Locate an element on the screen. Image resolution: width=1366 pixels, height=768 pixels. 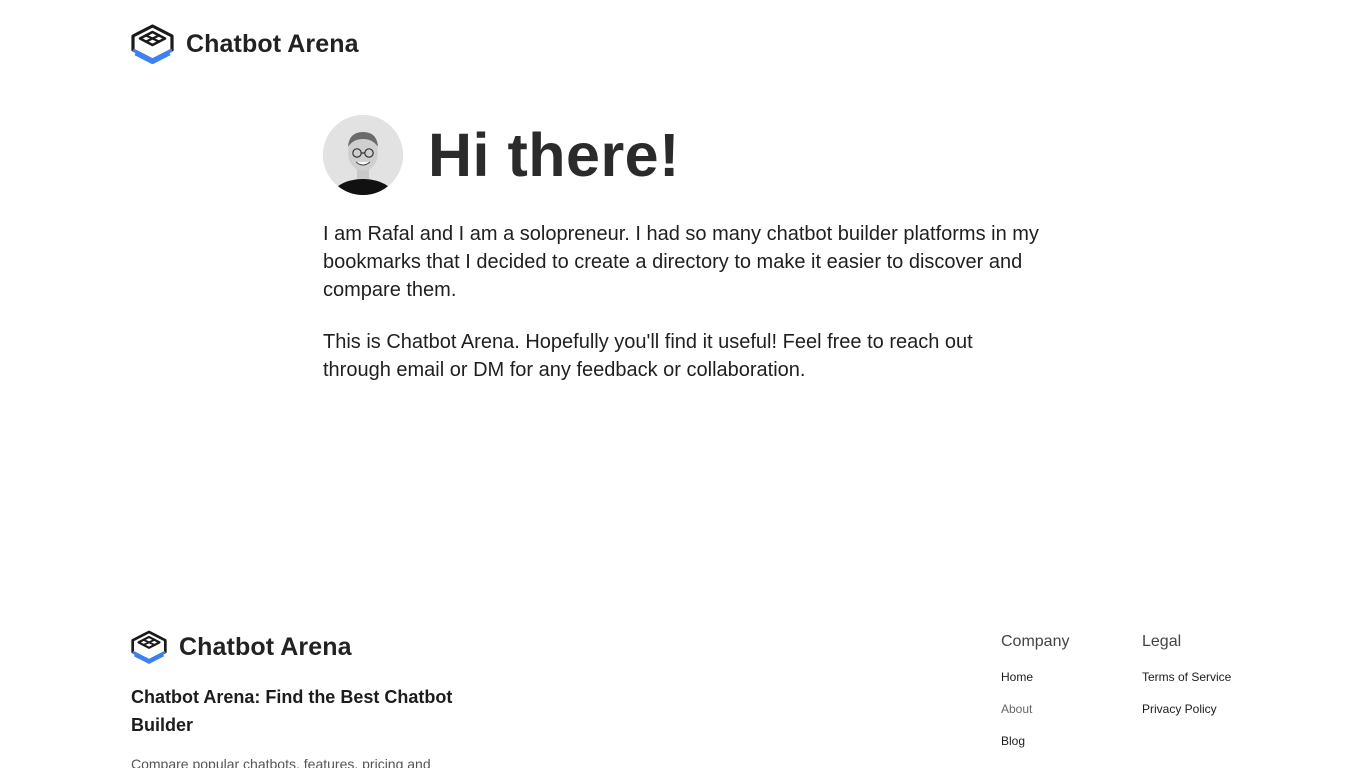
footer-legal-heading: Legal is located at coordinates (1162, 641).